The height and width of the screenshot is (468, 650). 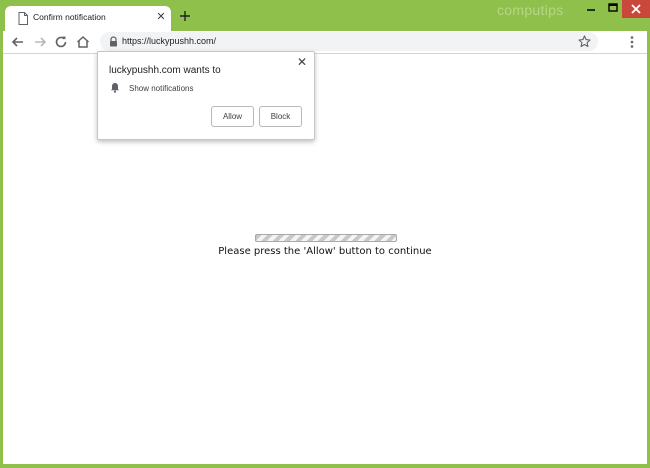 I want to click on url-text: https://luckypushh.com/, so click(x=169, y=41).